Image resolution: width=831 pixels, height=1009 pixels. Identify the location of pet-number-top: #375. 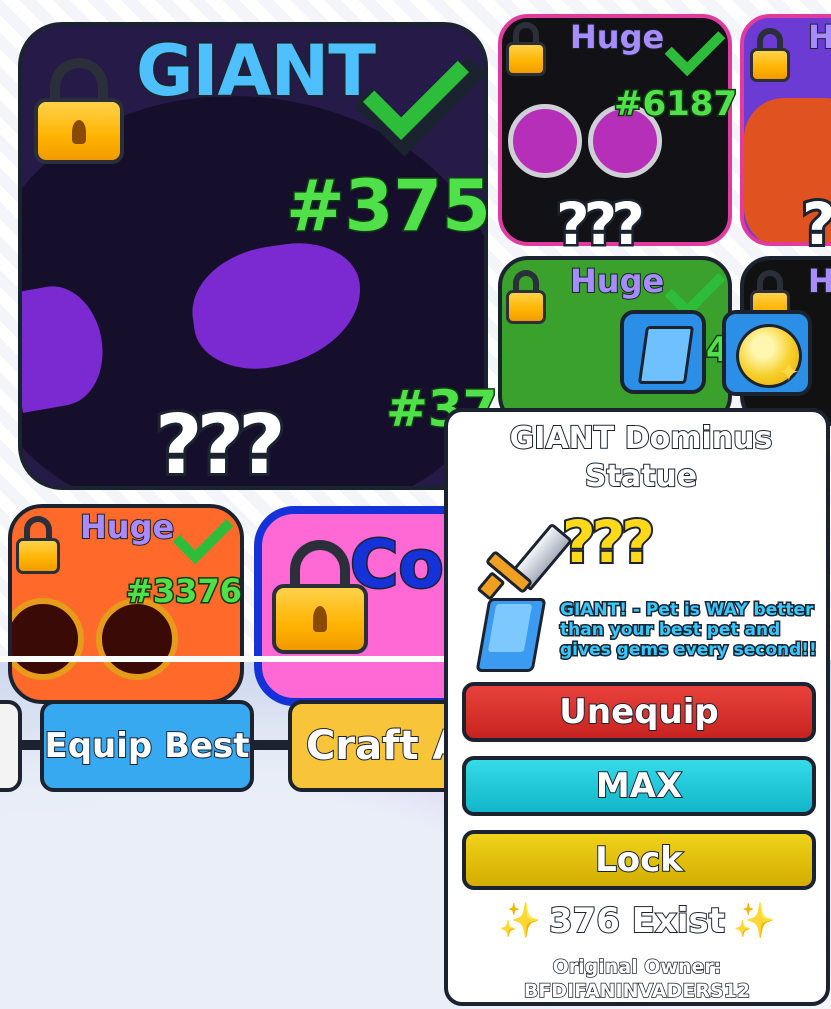
(389, 206).